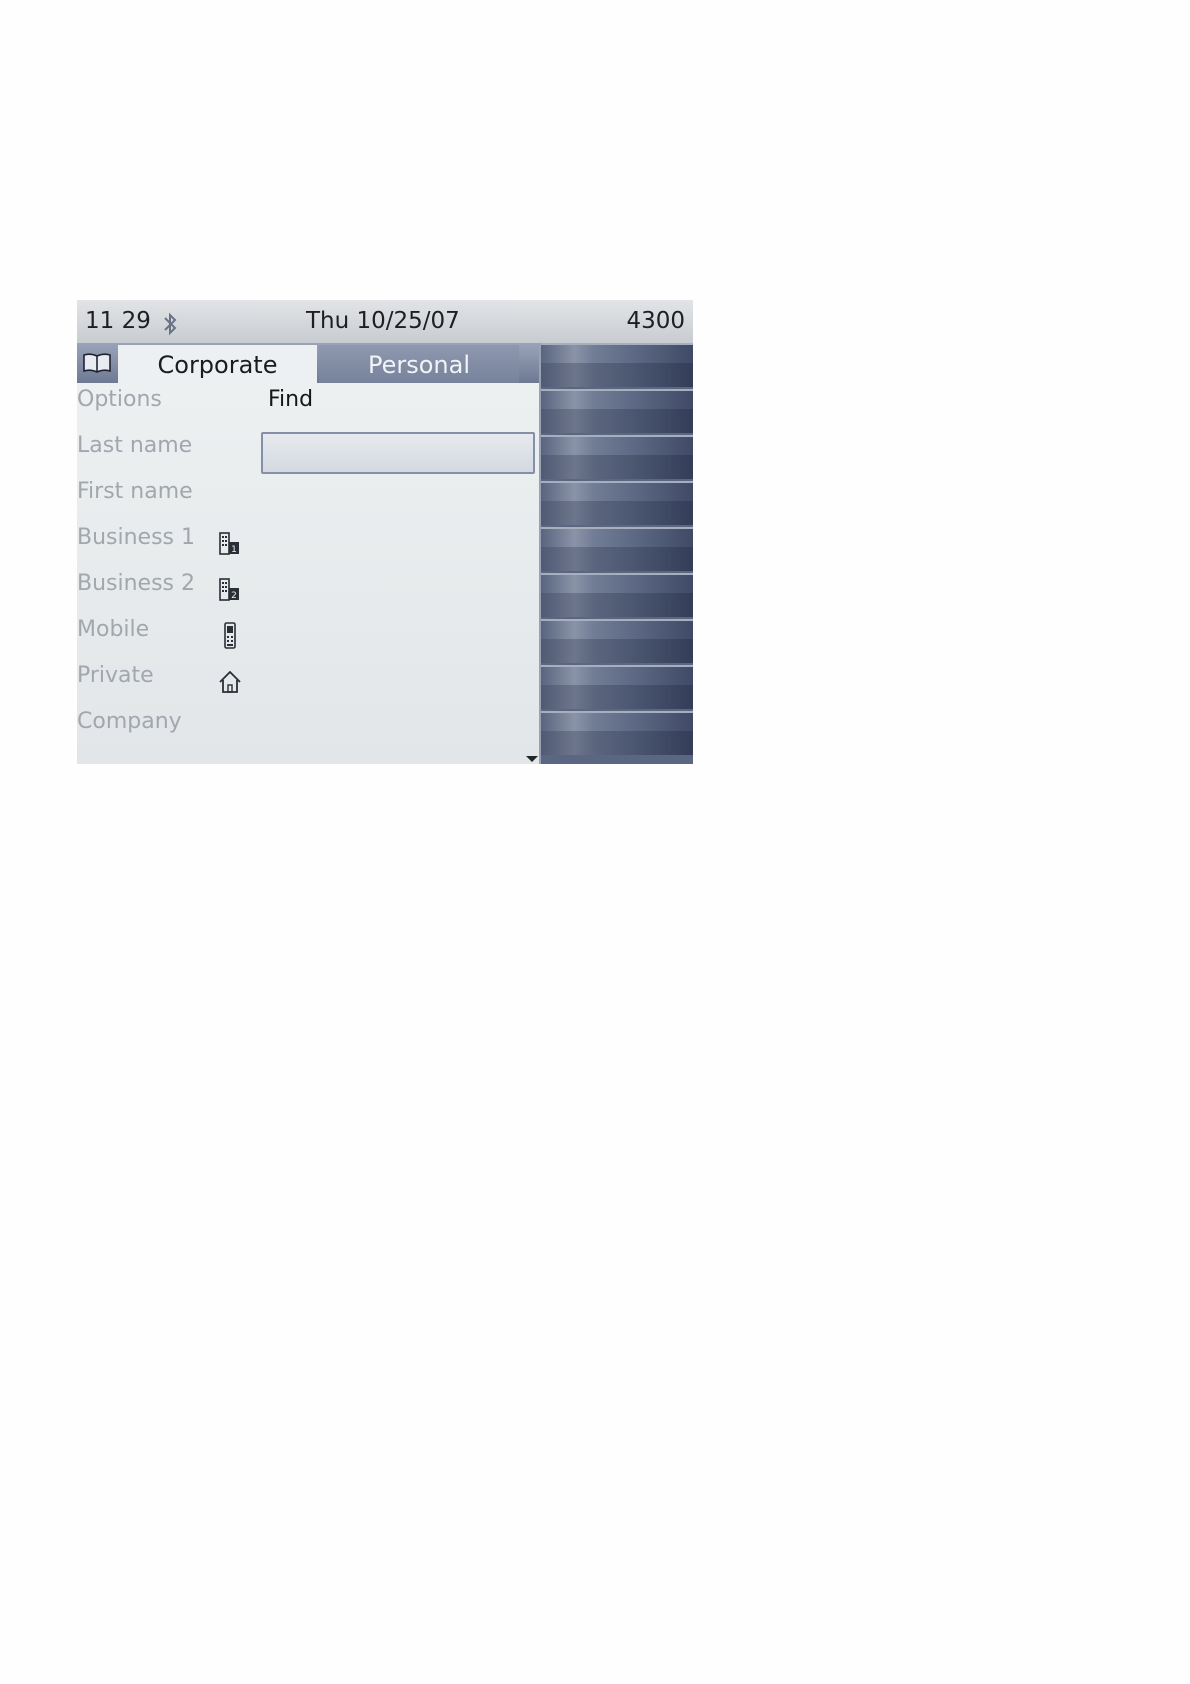  Describe the element at coordinates (308, 544) in the screenshot. I see `business-1-row: Business 1 1` at that location.